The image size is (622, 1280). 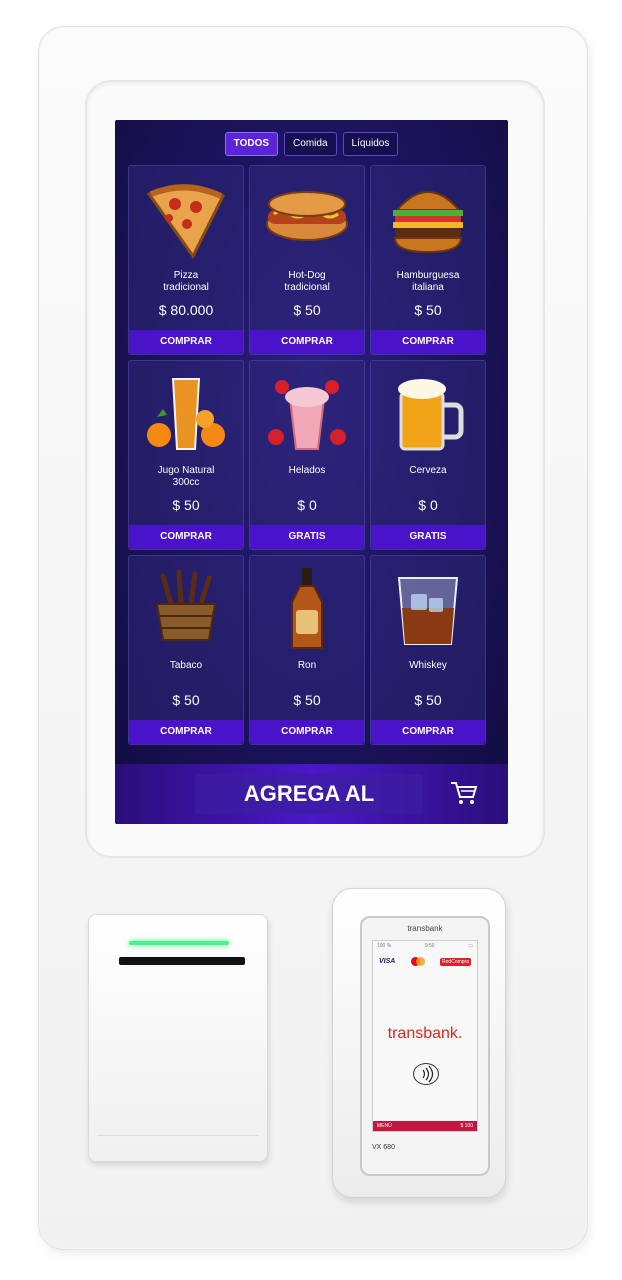 I want to click on cart-bar: AGREGA AL CARRITO, so click(x=311, y=794).